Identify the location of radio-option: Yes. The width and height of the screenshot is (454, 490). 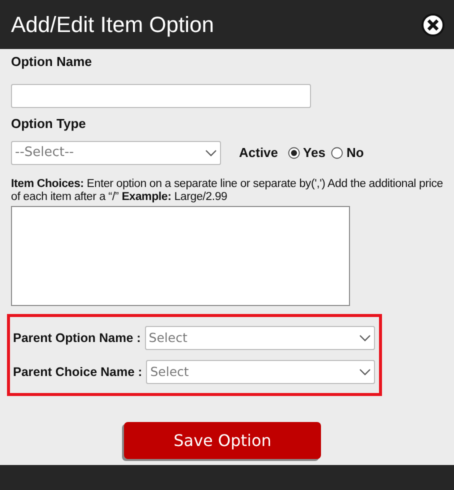
(307, 153).